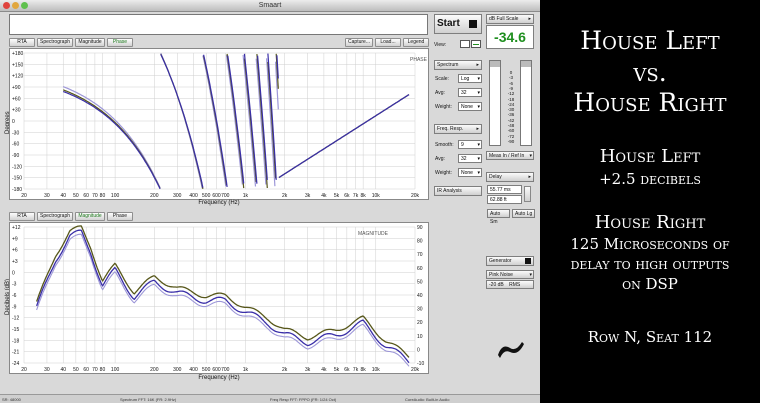 This screenshot has width=760, height=403. Describe the element at coordinates (467, 107) in the screenshot. I see `spectrum-weight-value: None` at that location.